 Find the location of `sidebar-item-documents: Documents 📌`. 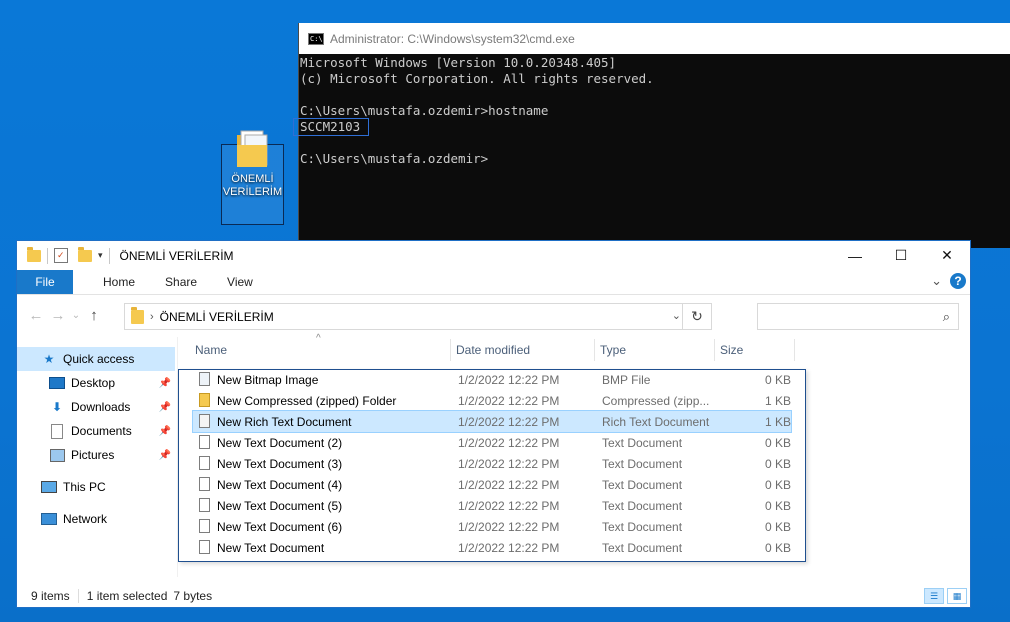

sidebar-item-documents: Documents 📌 is located at coordinates (96, 431).